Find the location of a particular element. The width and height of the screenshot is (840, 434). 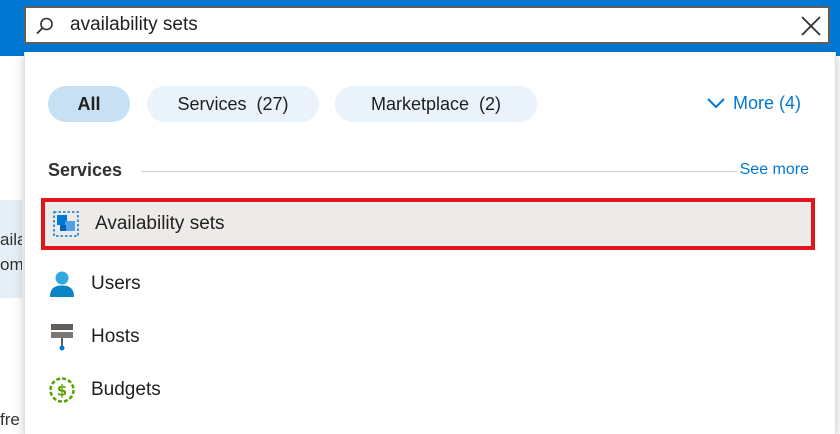

filter-all-button: All is located at coordinates (89, 104).